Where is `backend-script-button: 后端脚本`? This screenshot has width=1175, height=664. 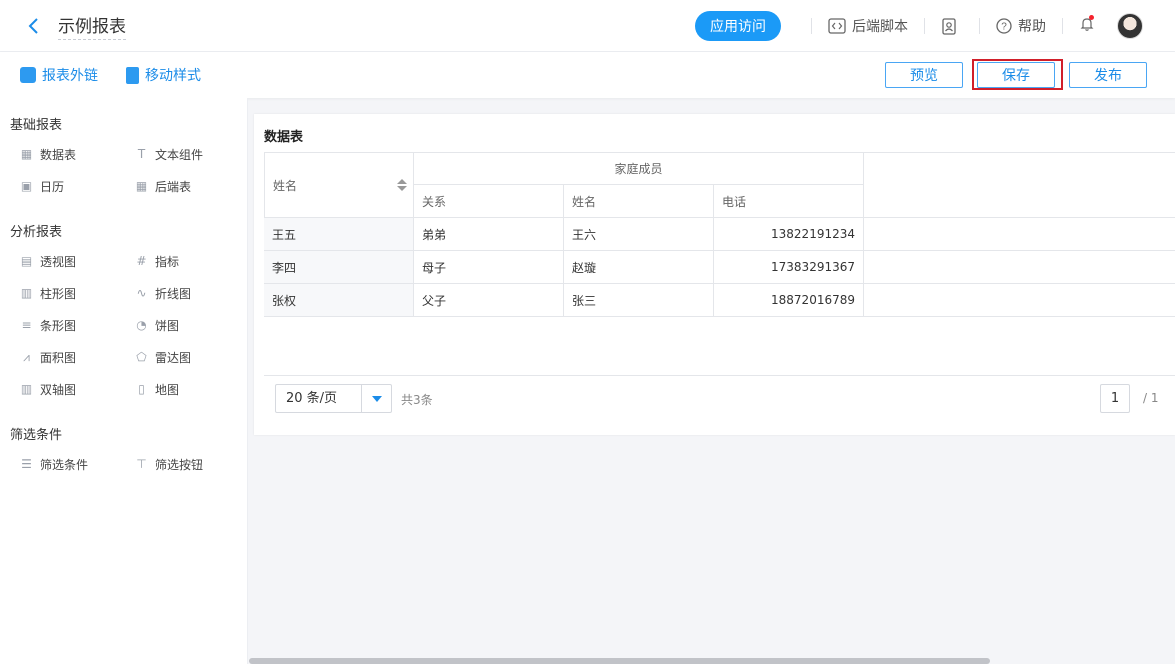 backend-script-button: 后端脚本 is located at coordinates (868, 26).